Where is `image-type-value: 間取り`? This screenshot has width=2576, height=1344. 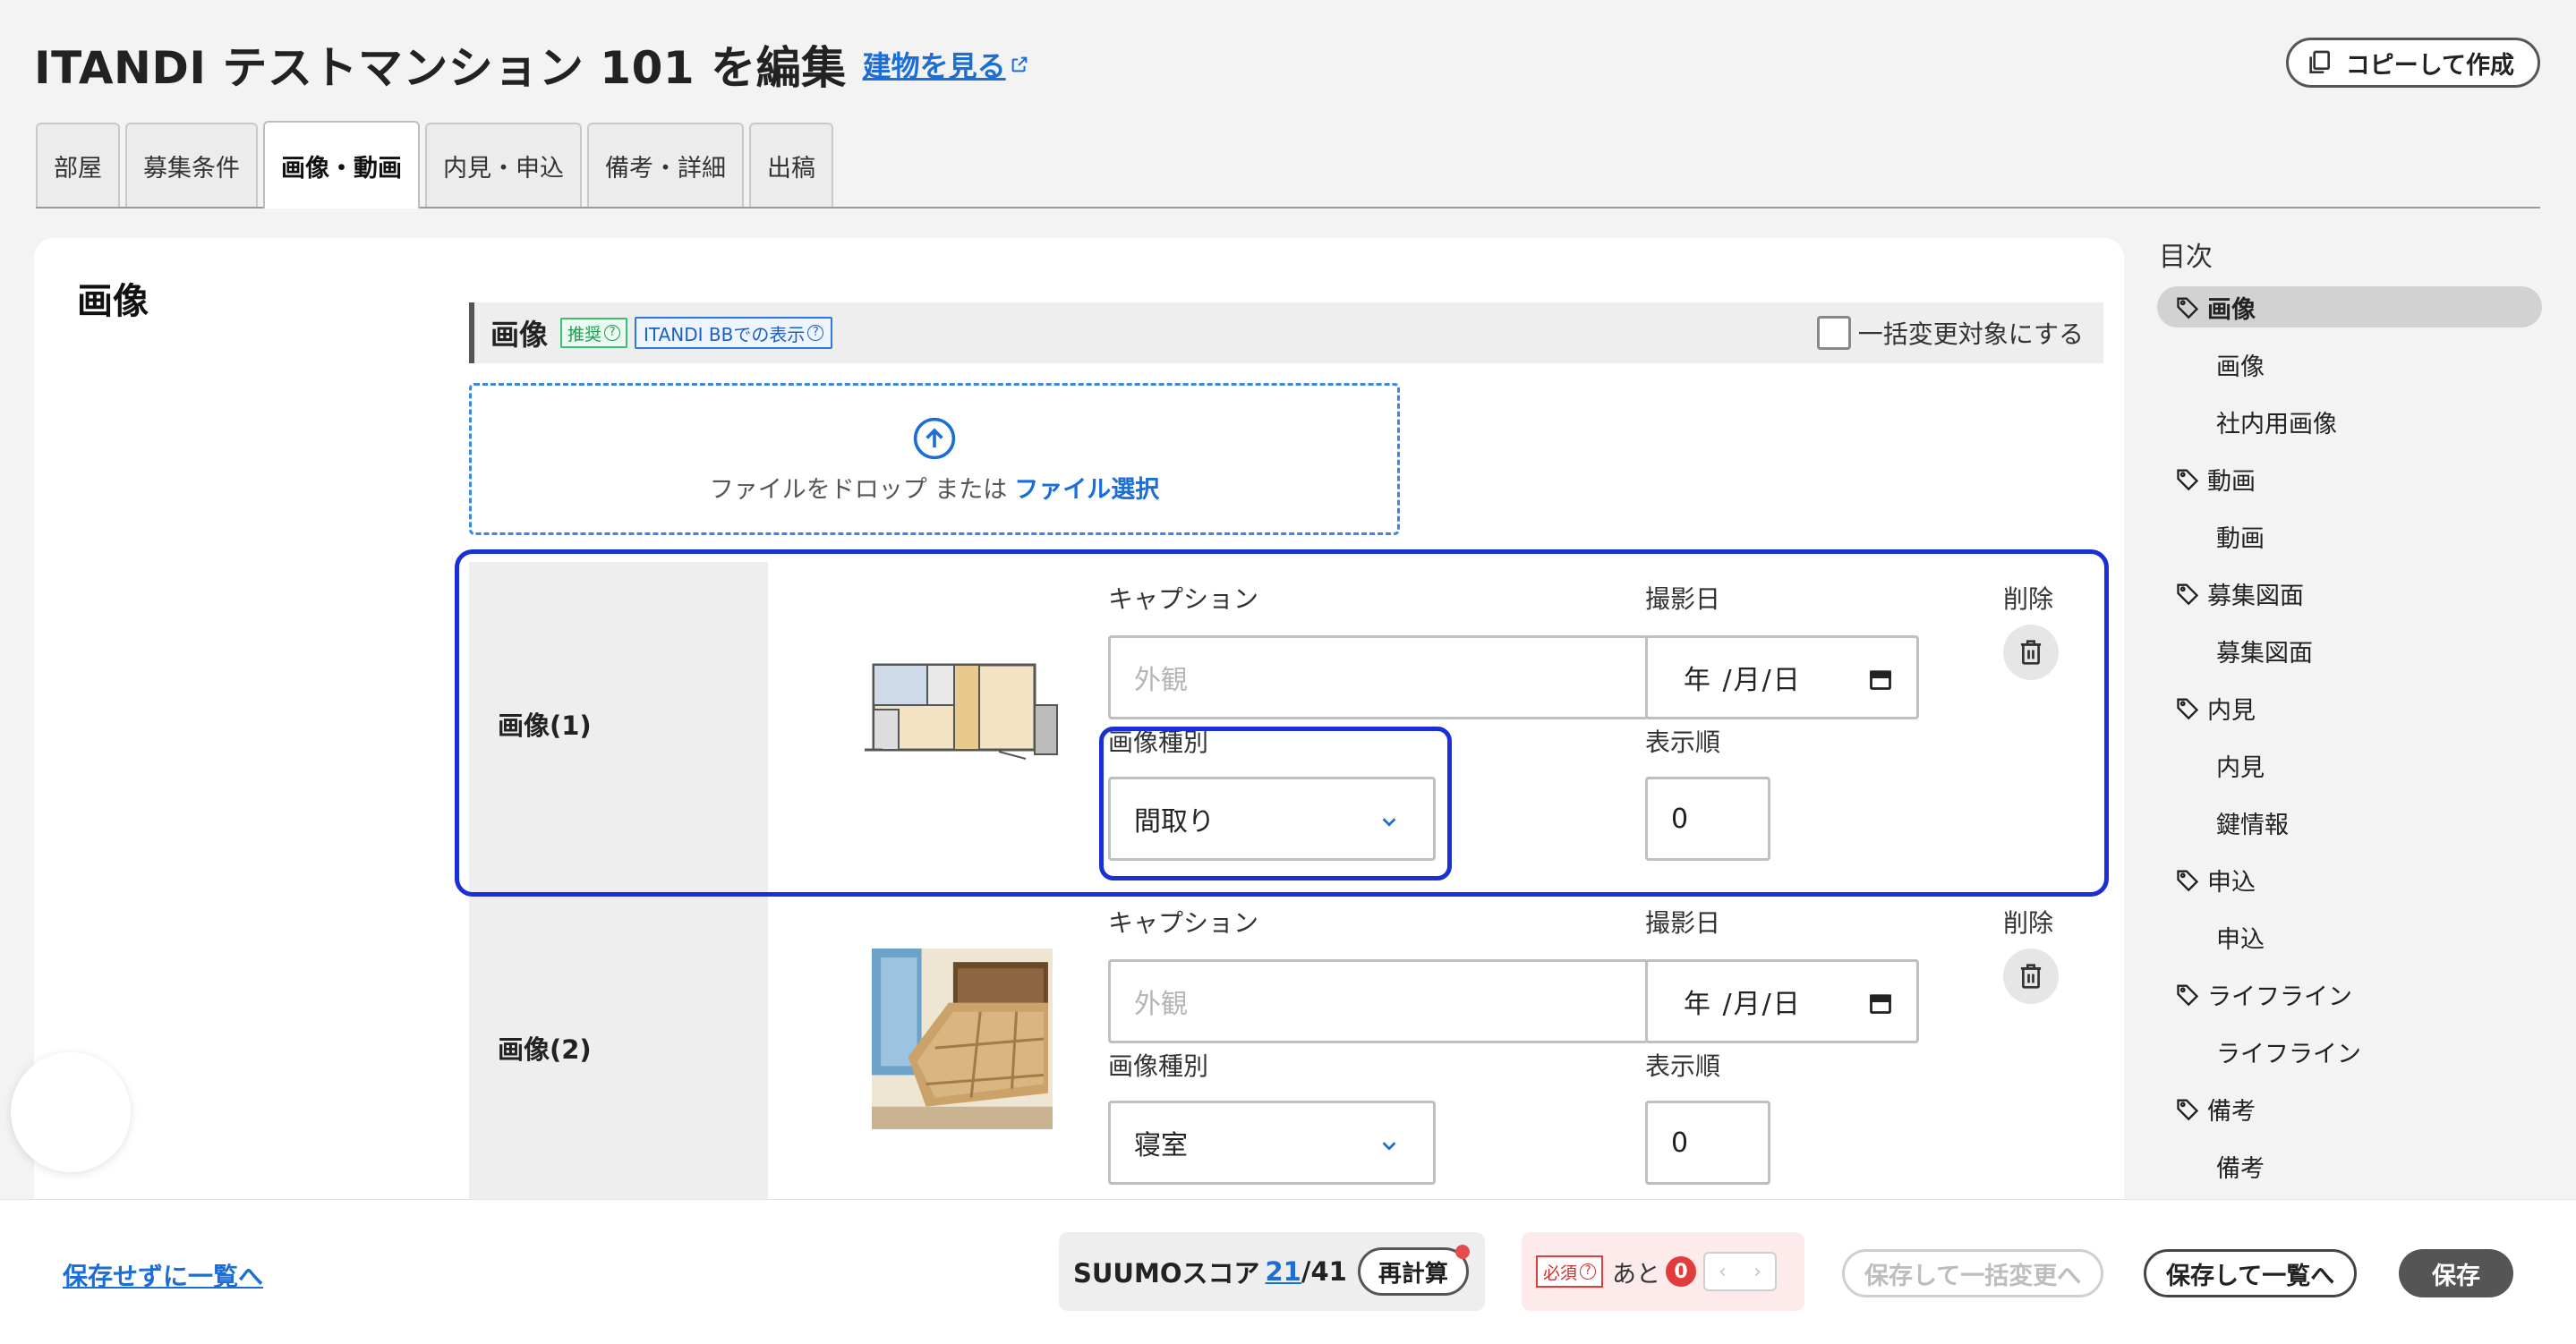
image-type-value: 間取り is located at coordinates (1174, 822).